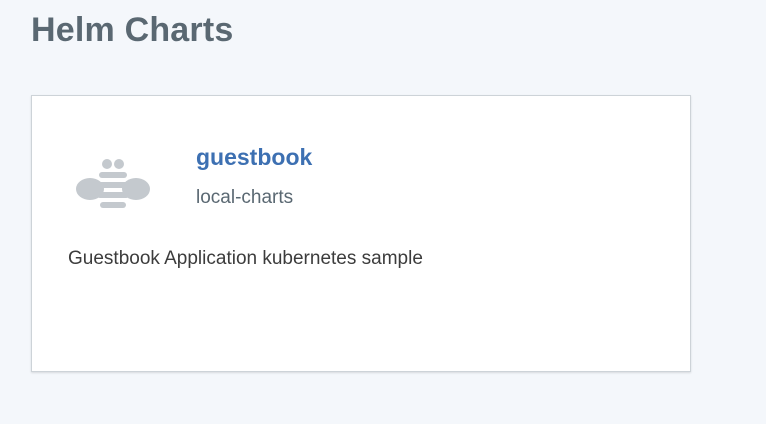  Describe the element at coordinates (113, 187) in the screenshot. I see `helm-bee-icon` at that location.